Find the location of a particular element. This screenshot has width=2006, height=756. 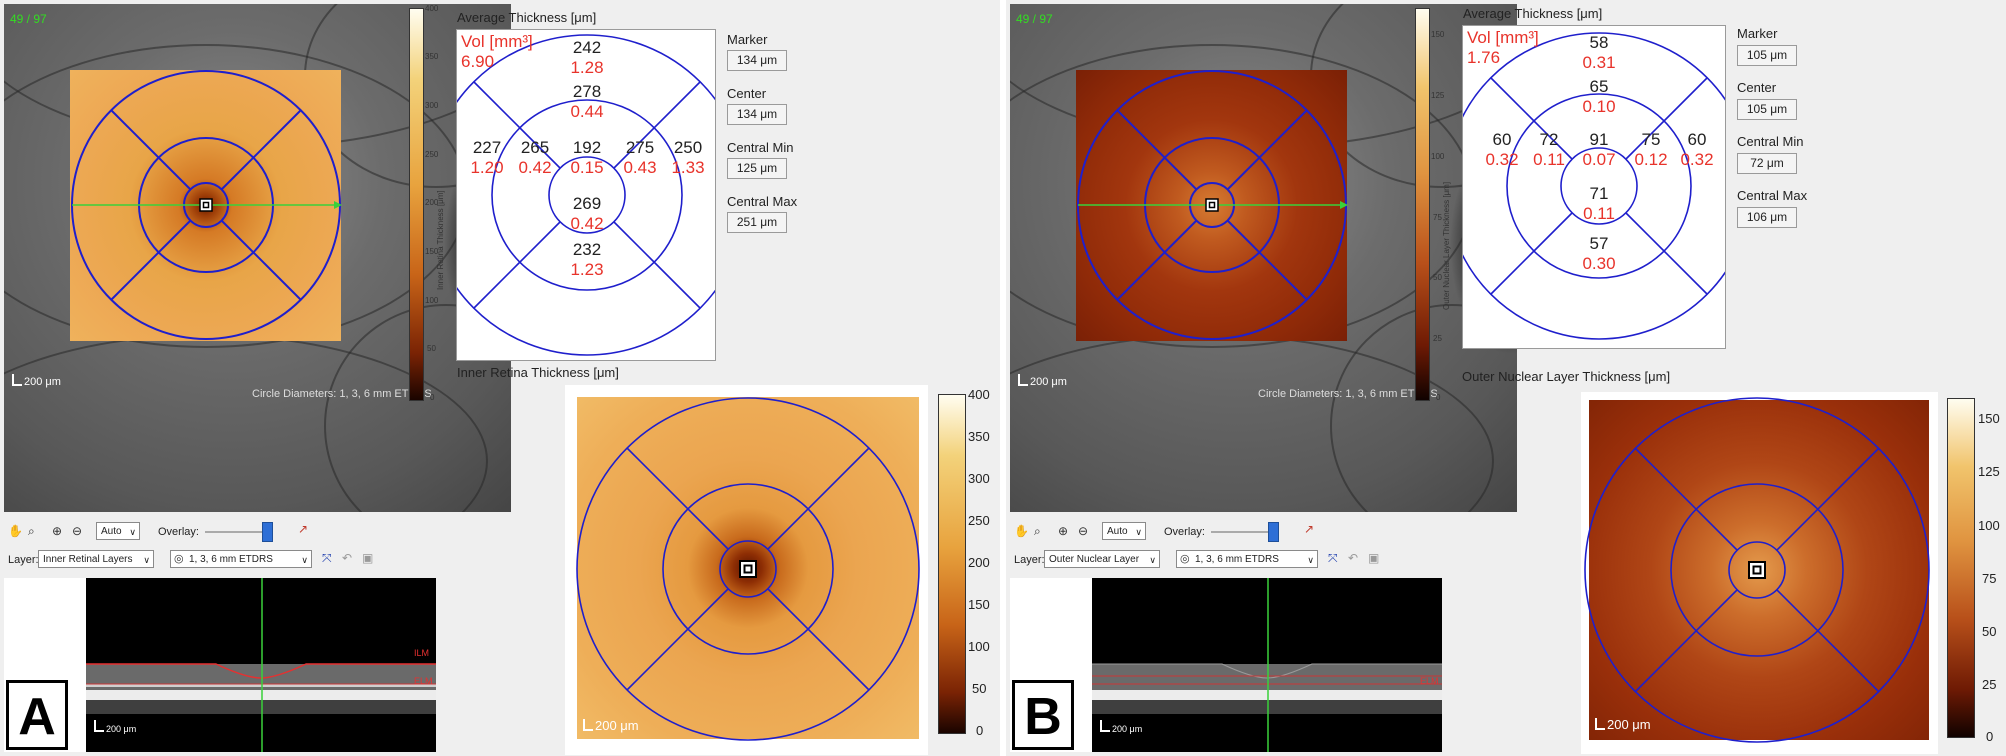

sector-inner-temporal: 265 0.42 is located at coordinates (535, 157).